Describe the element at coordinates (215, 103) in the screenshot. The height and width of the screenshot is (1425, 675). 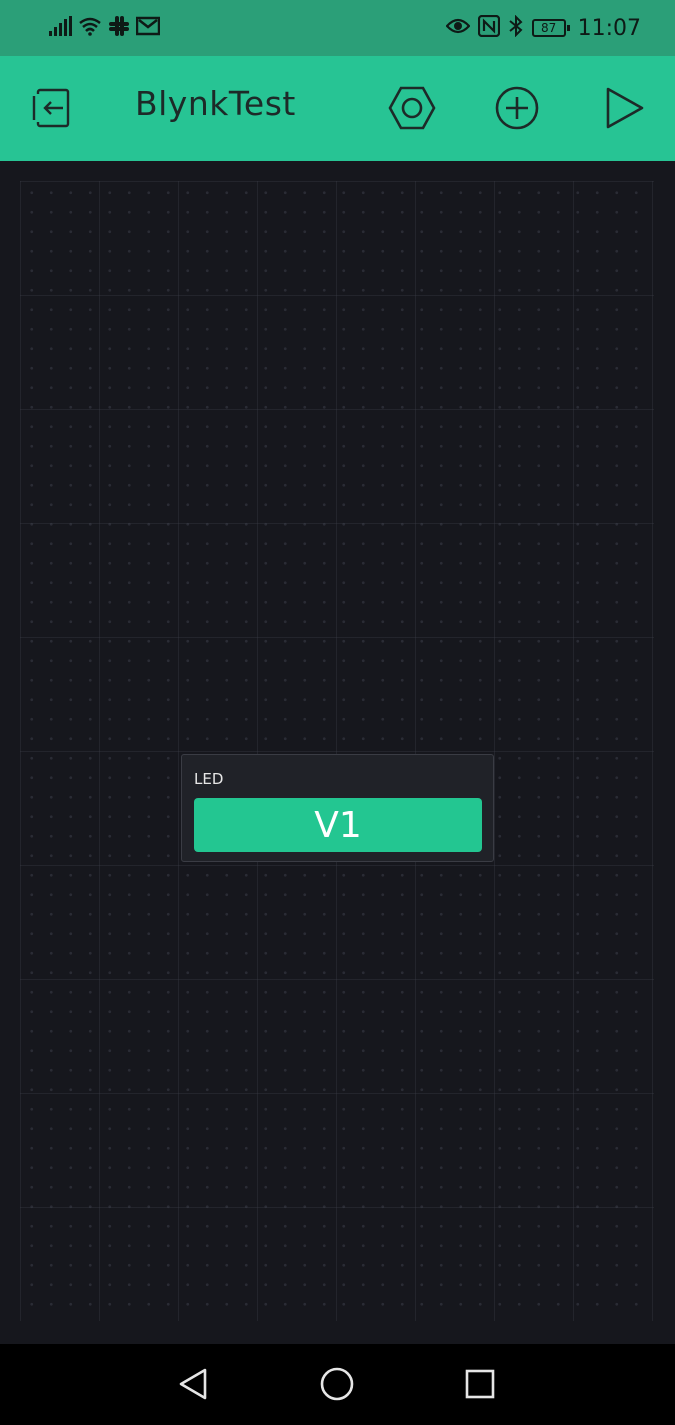
I see `project-title: BlynkTest` at that location.